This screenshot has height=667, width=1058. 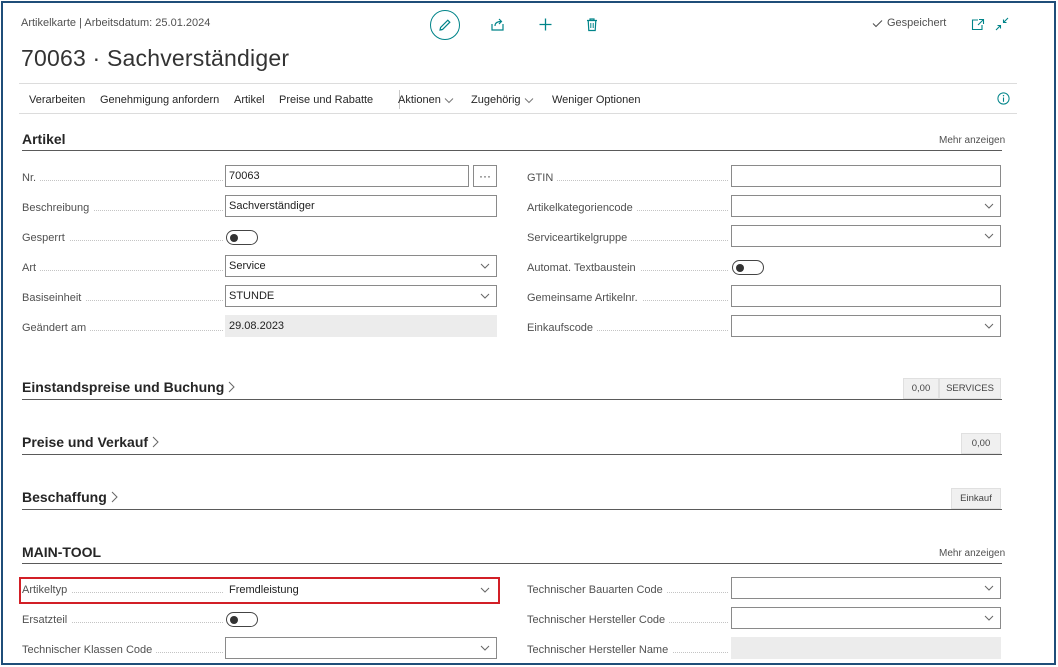 I want to click on field-label: Einkaufscode, so click(x=562, y=328).